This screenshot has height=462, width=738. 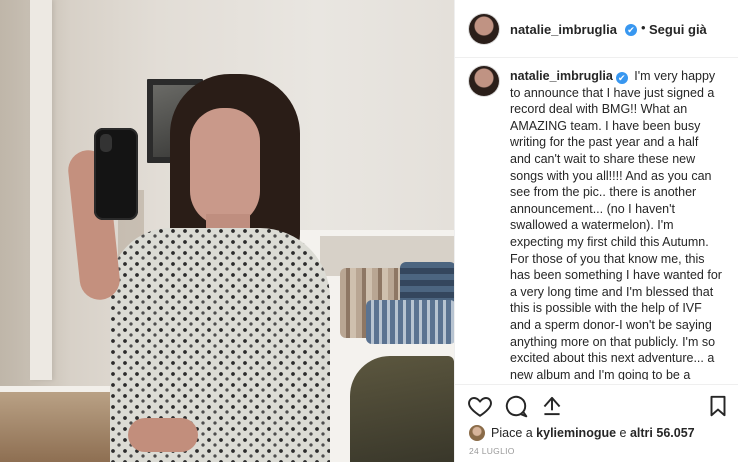 I want to click on likes-summary: Piace a kylieminogue e altri 56.057, so click(x=599, y=433).